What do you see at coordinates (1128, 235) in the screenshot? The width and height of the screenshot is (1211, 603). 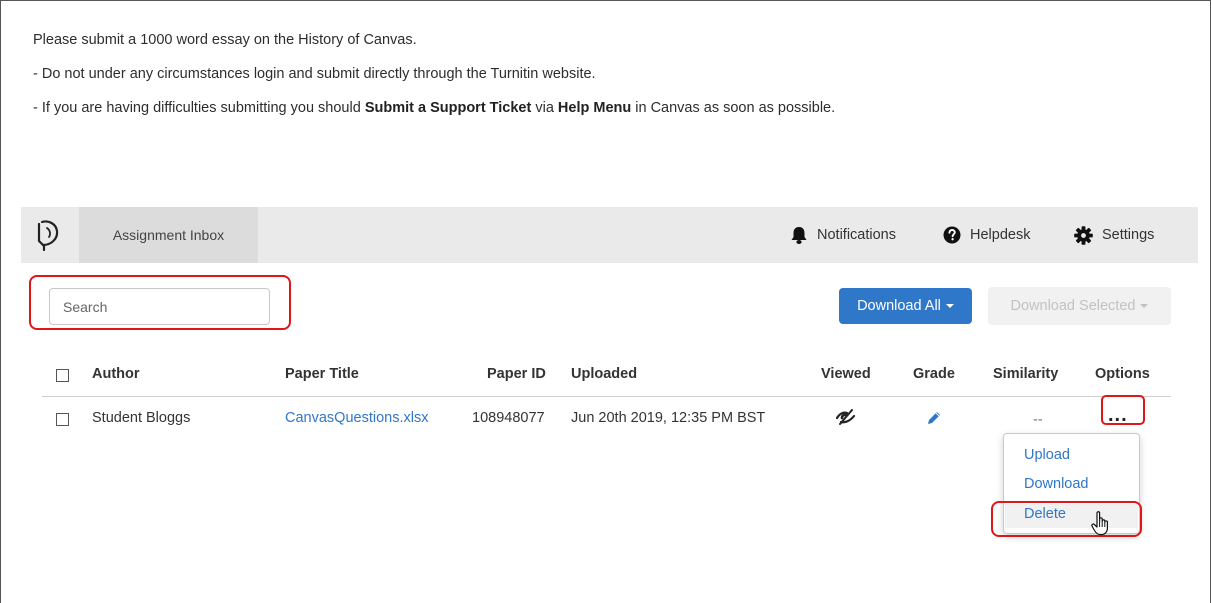 I see `settings-label: Settings` at bounding box center [1128, 235].